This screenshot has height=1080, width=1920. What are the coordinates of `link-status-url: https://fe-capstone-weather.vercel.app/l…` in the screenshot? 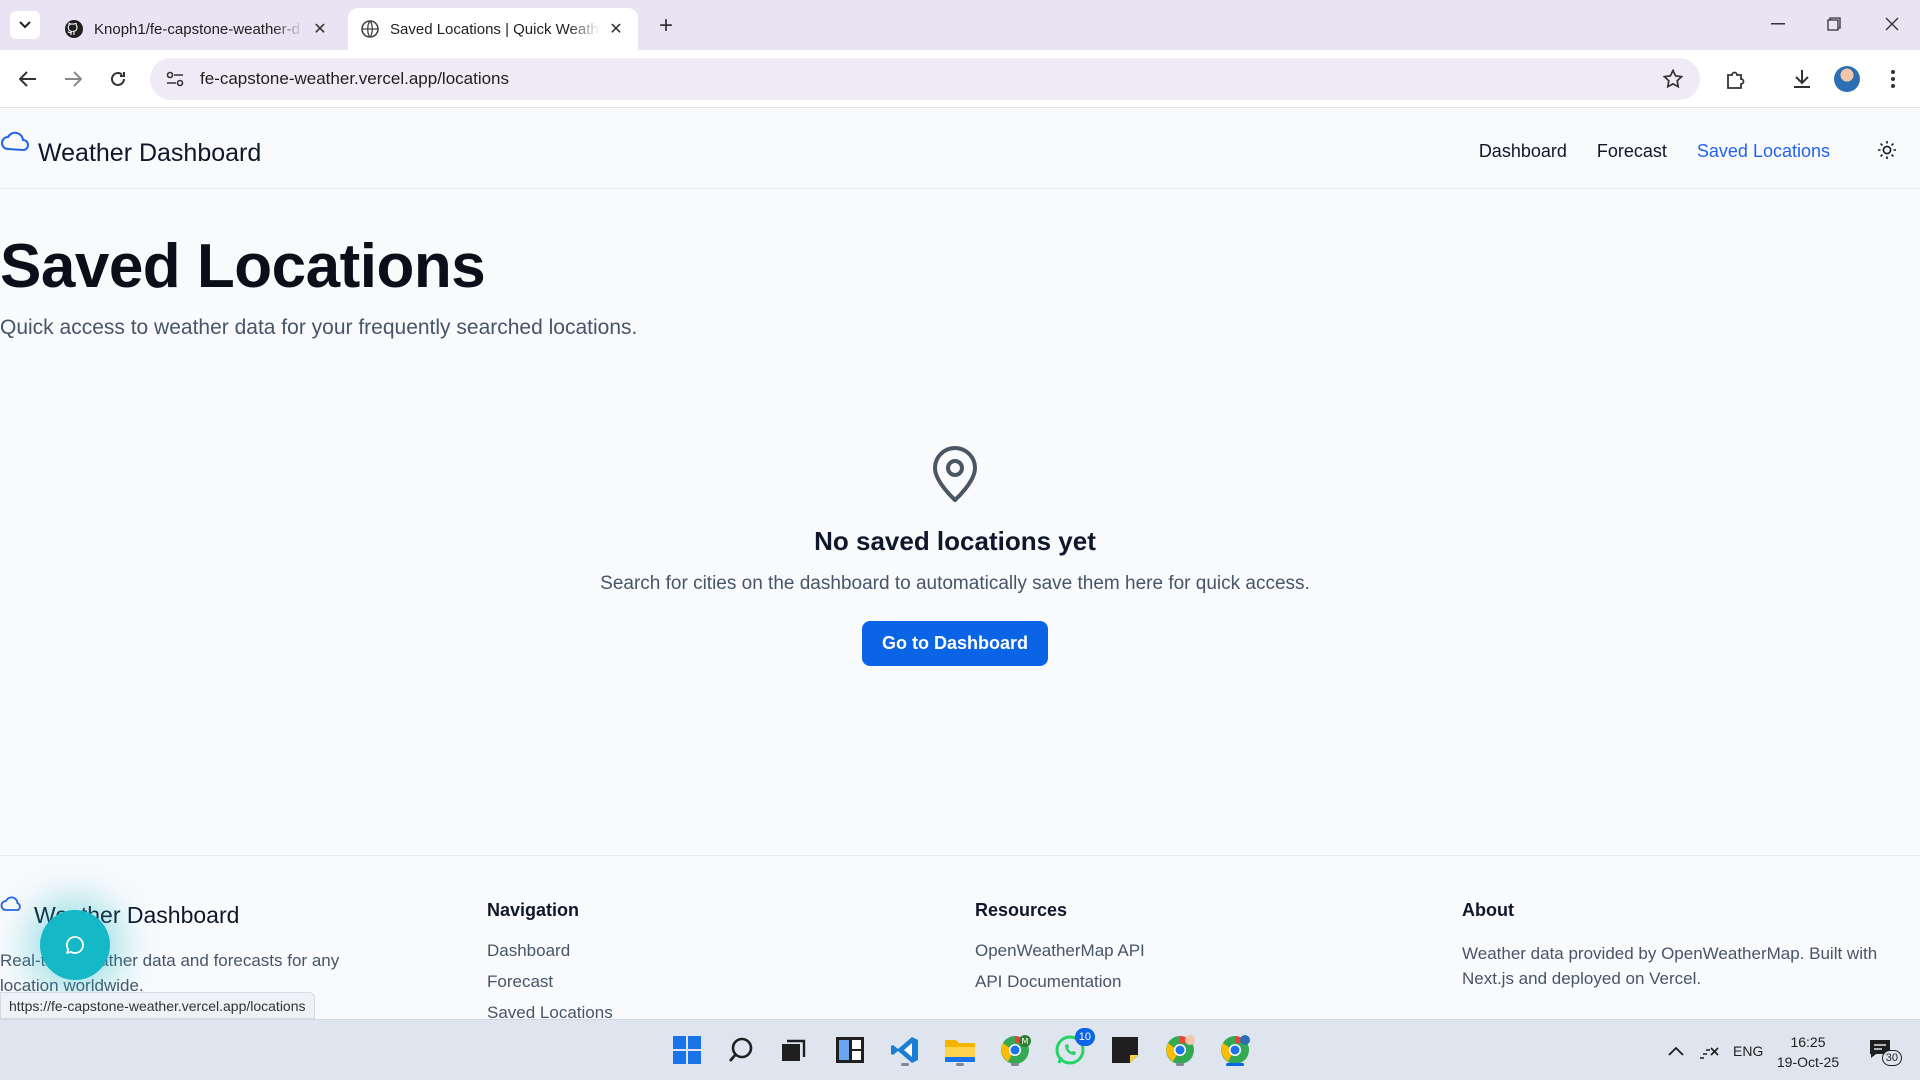 It's located at (157, 1005).